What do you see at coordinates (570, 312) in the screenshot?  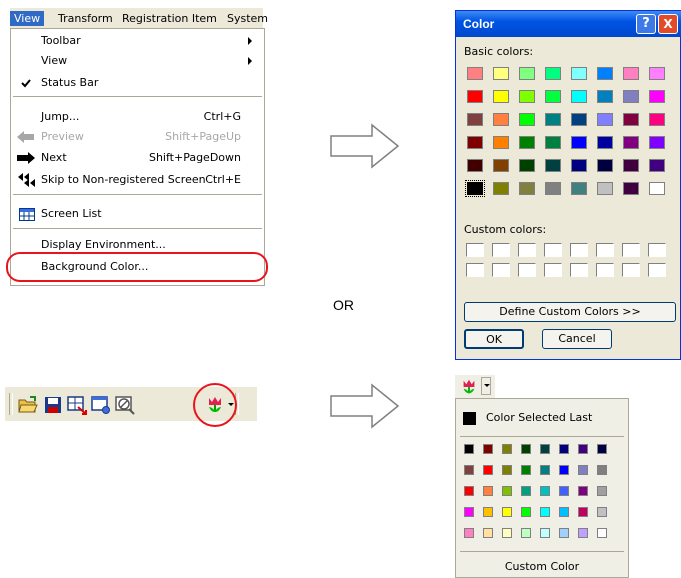 I see `define-custom-colors-button: Define Custom Colors >>` at bounding box center [570, 312].